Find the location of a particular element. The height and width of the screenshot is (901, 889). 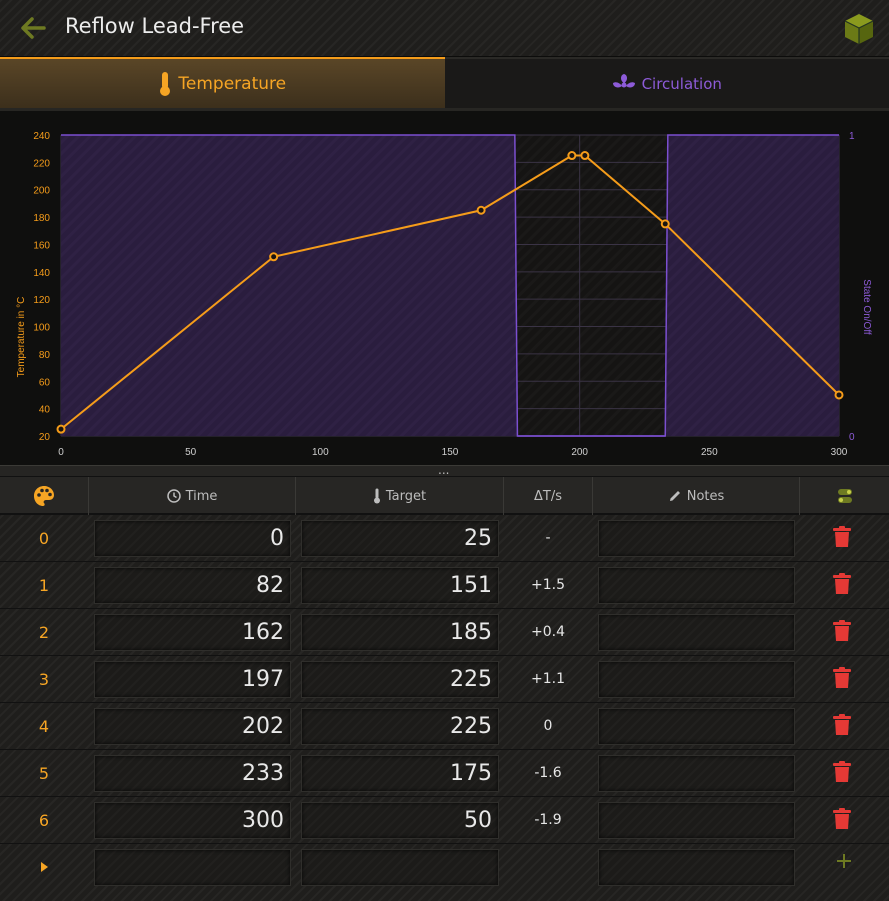

y-tick-label: 240 is located at coordinates (41, 136).